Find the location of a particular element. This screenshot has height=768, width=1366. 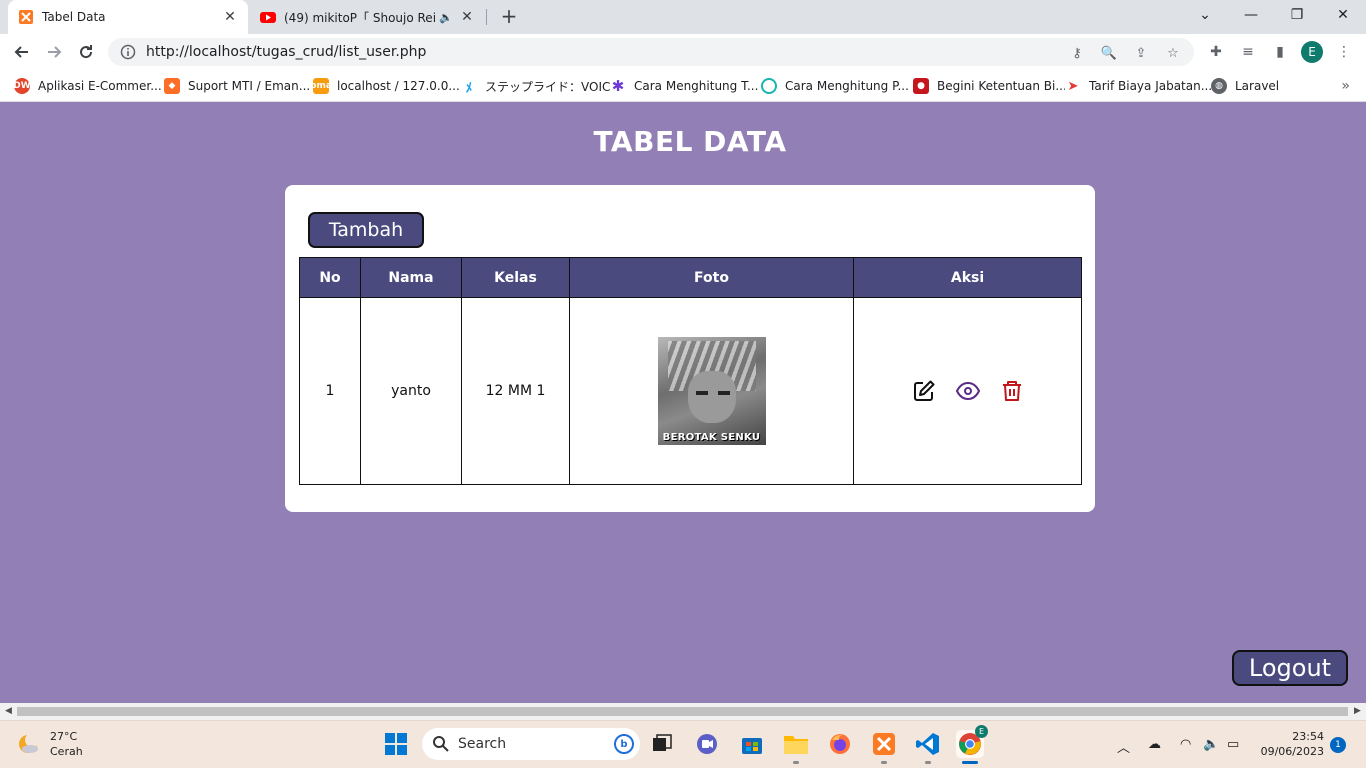

back-button is located at coordinates (22, 52).